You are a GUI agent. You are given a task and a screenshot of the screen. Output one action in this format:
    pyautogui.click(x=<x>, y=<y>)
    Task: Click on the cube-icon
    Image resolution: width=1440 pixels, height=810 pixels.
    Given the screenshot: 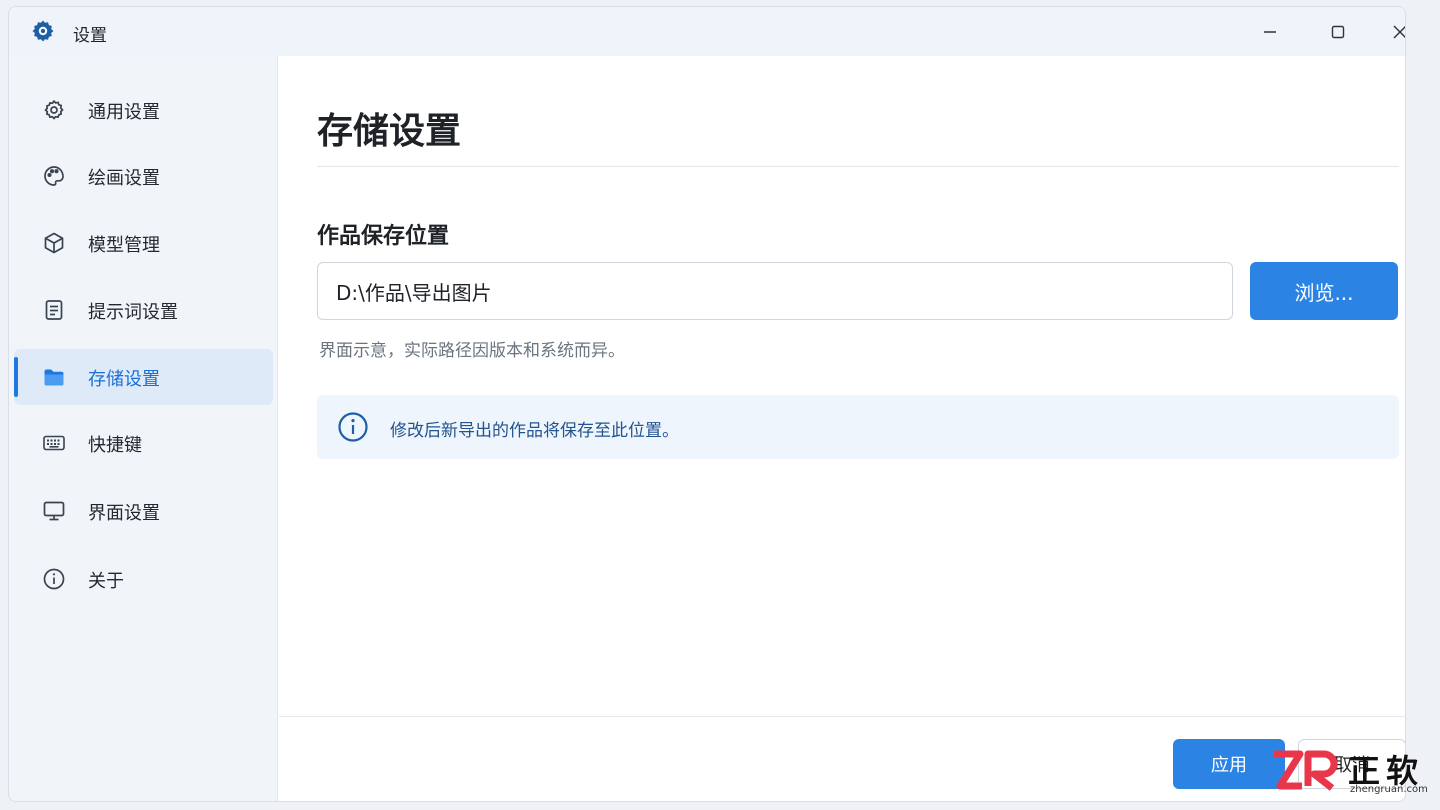 What is the action you would take?
    pyautogui.click(x=54, y=243)
    